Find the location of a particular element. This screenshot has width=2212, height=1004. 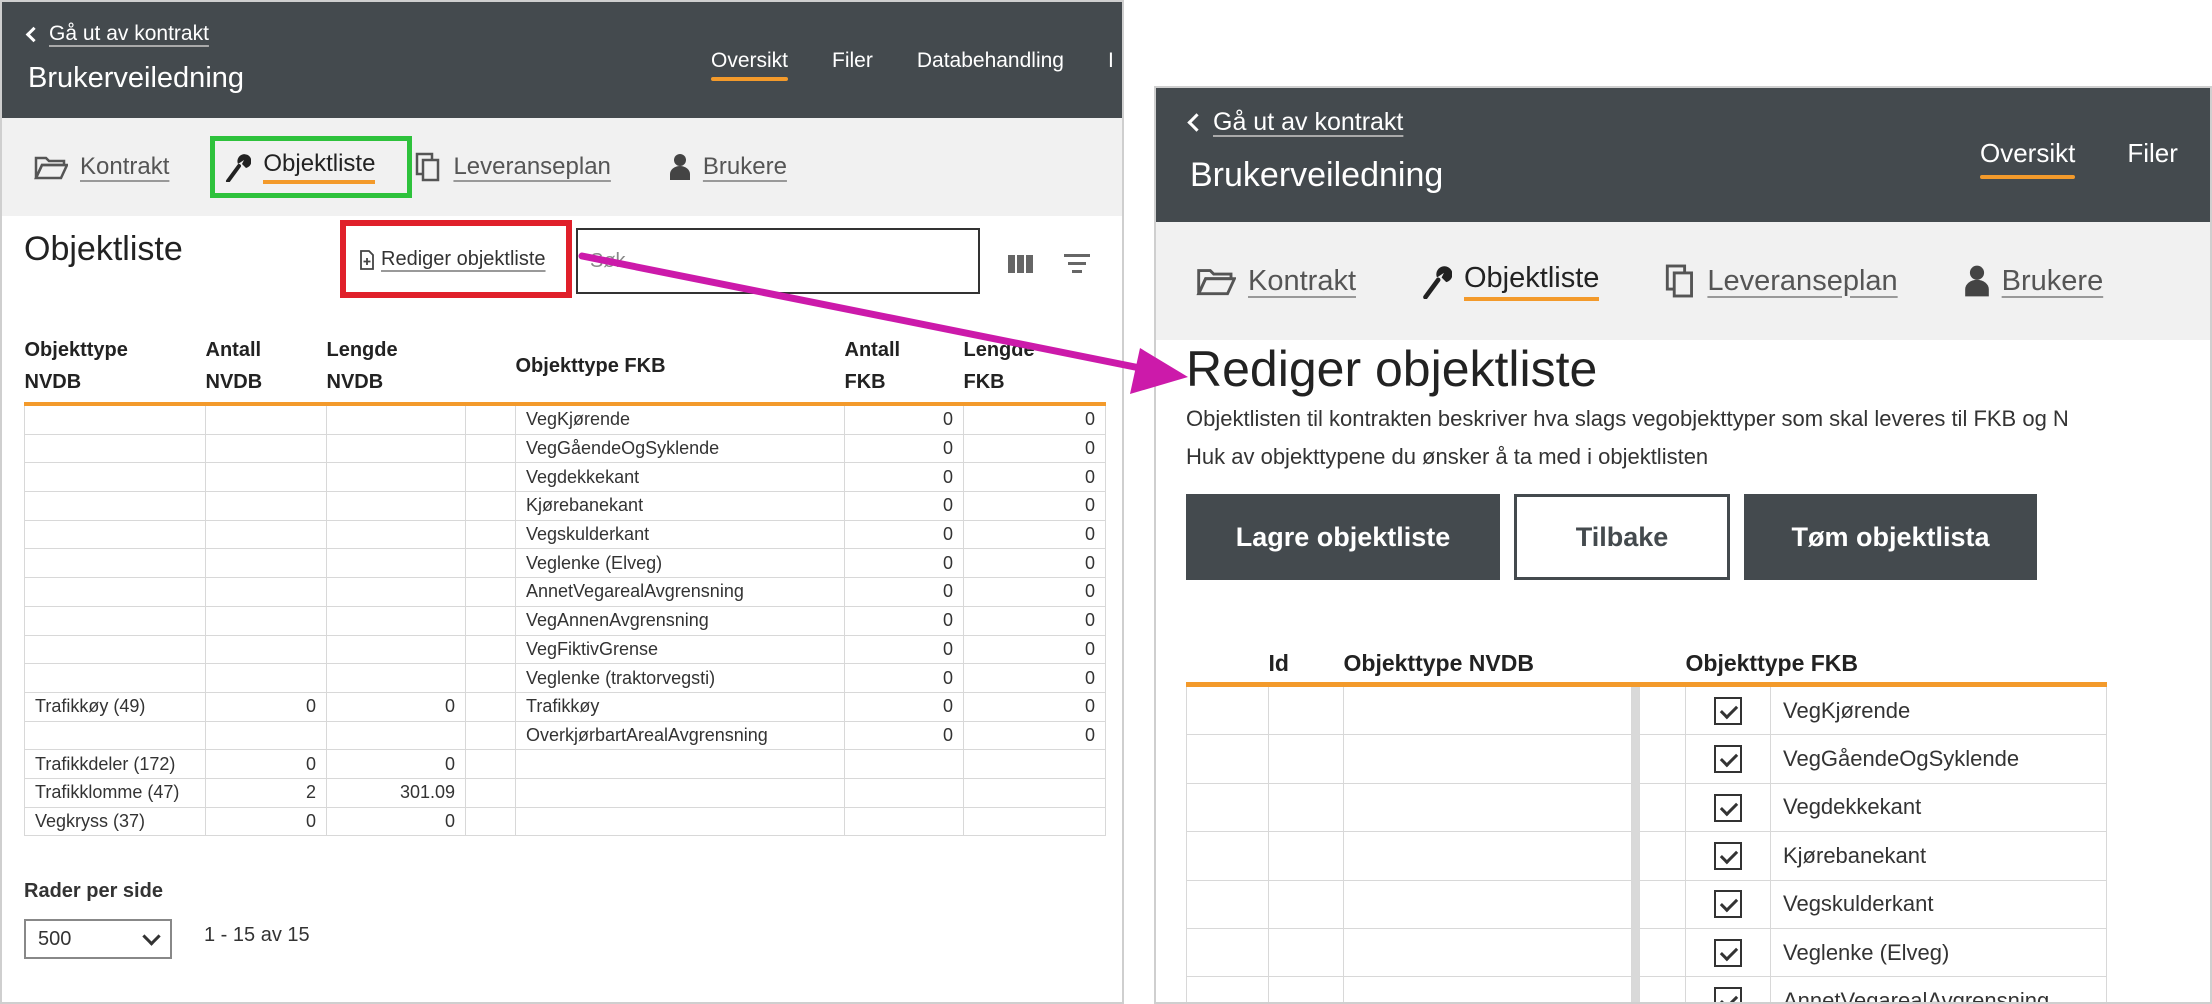

app-title: Brukerveiledning is located at coordinates (1317, 175).